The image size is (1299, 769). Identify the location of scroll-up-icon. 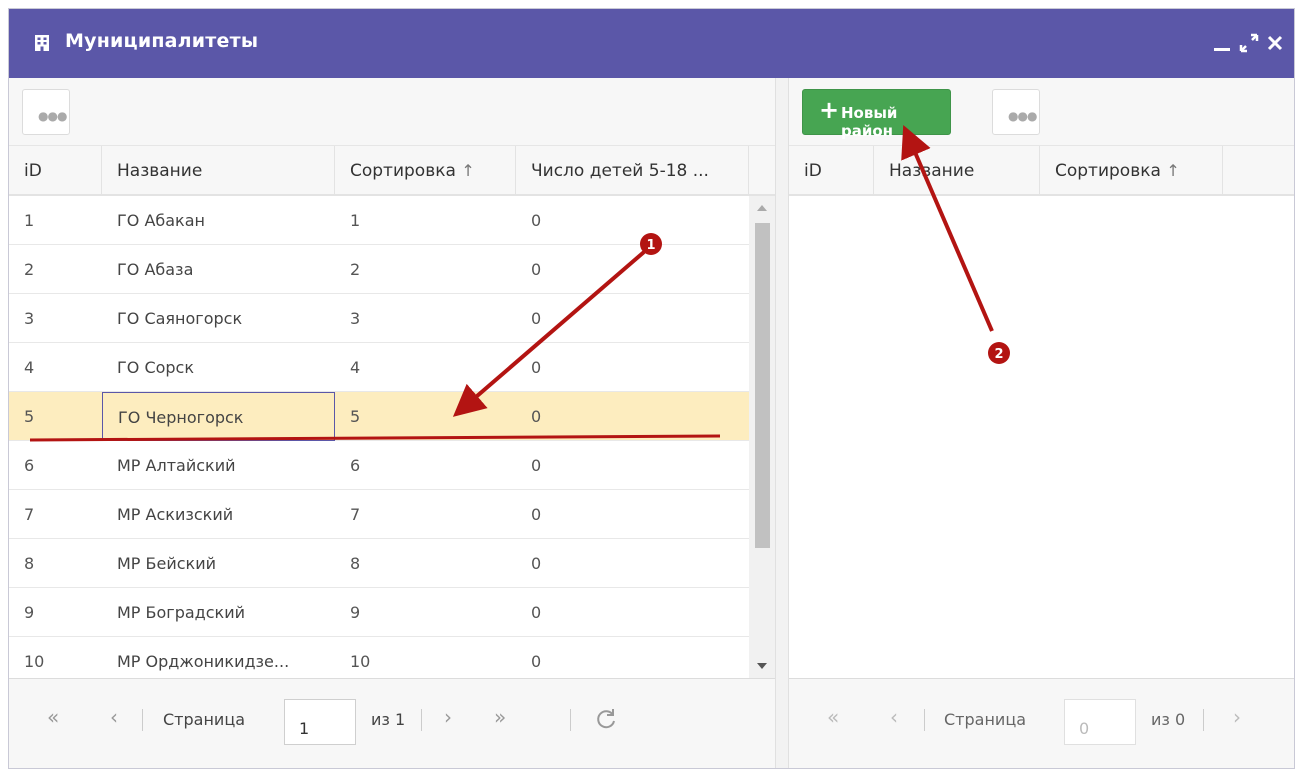
(762, 208).